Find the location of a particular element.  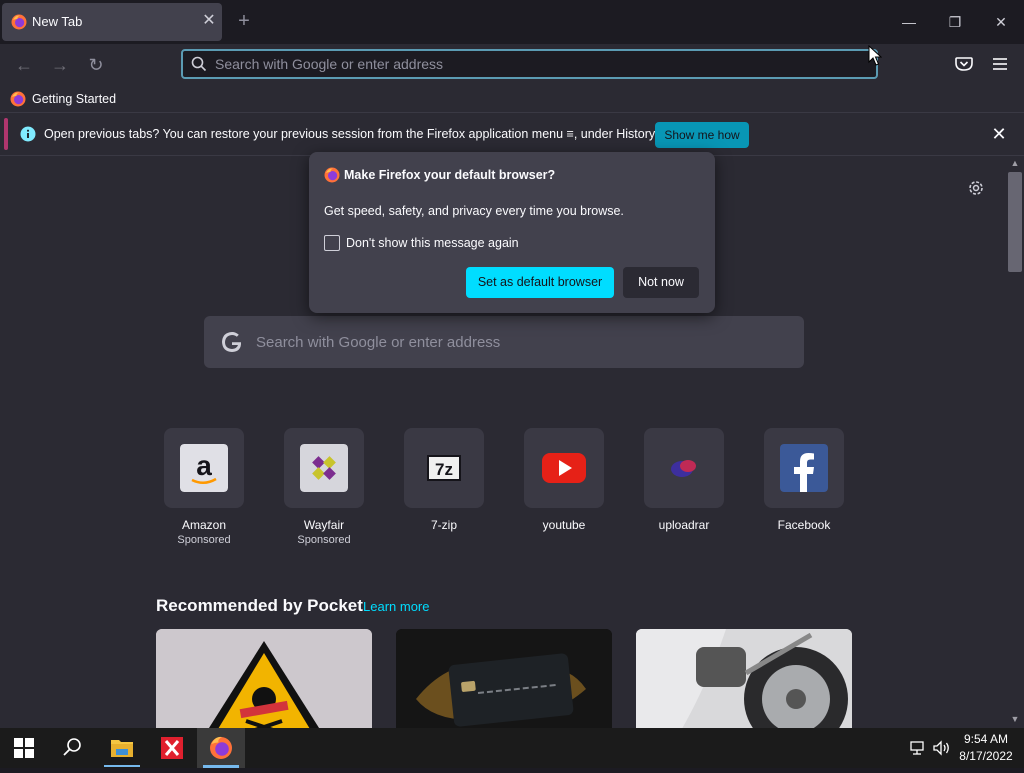

facebook-icon is located at coordinates (804, 468).